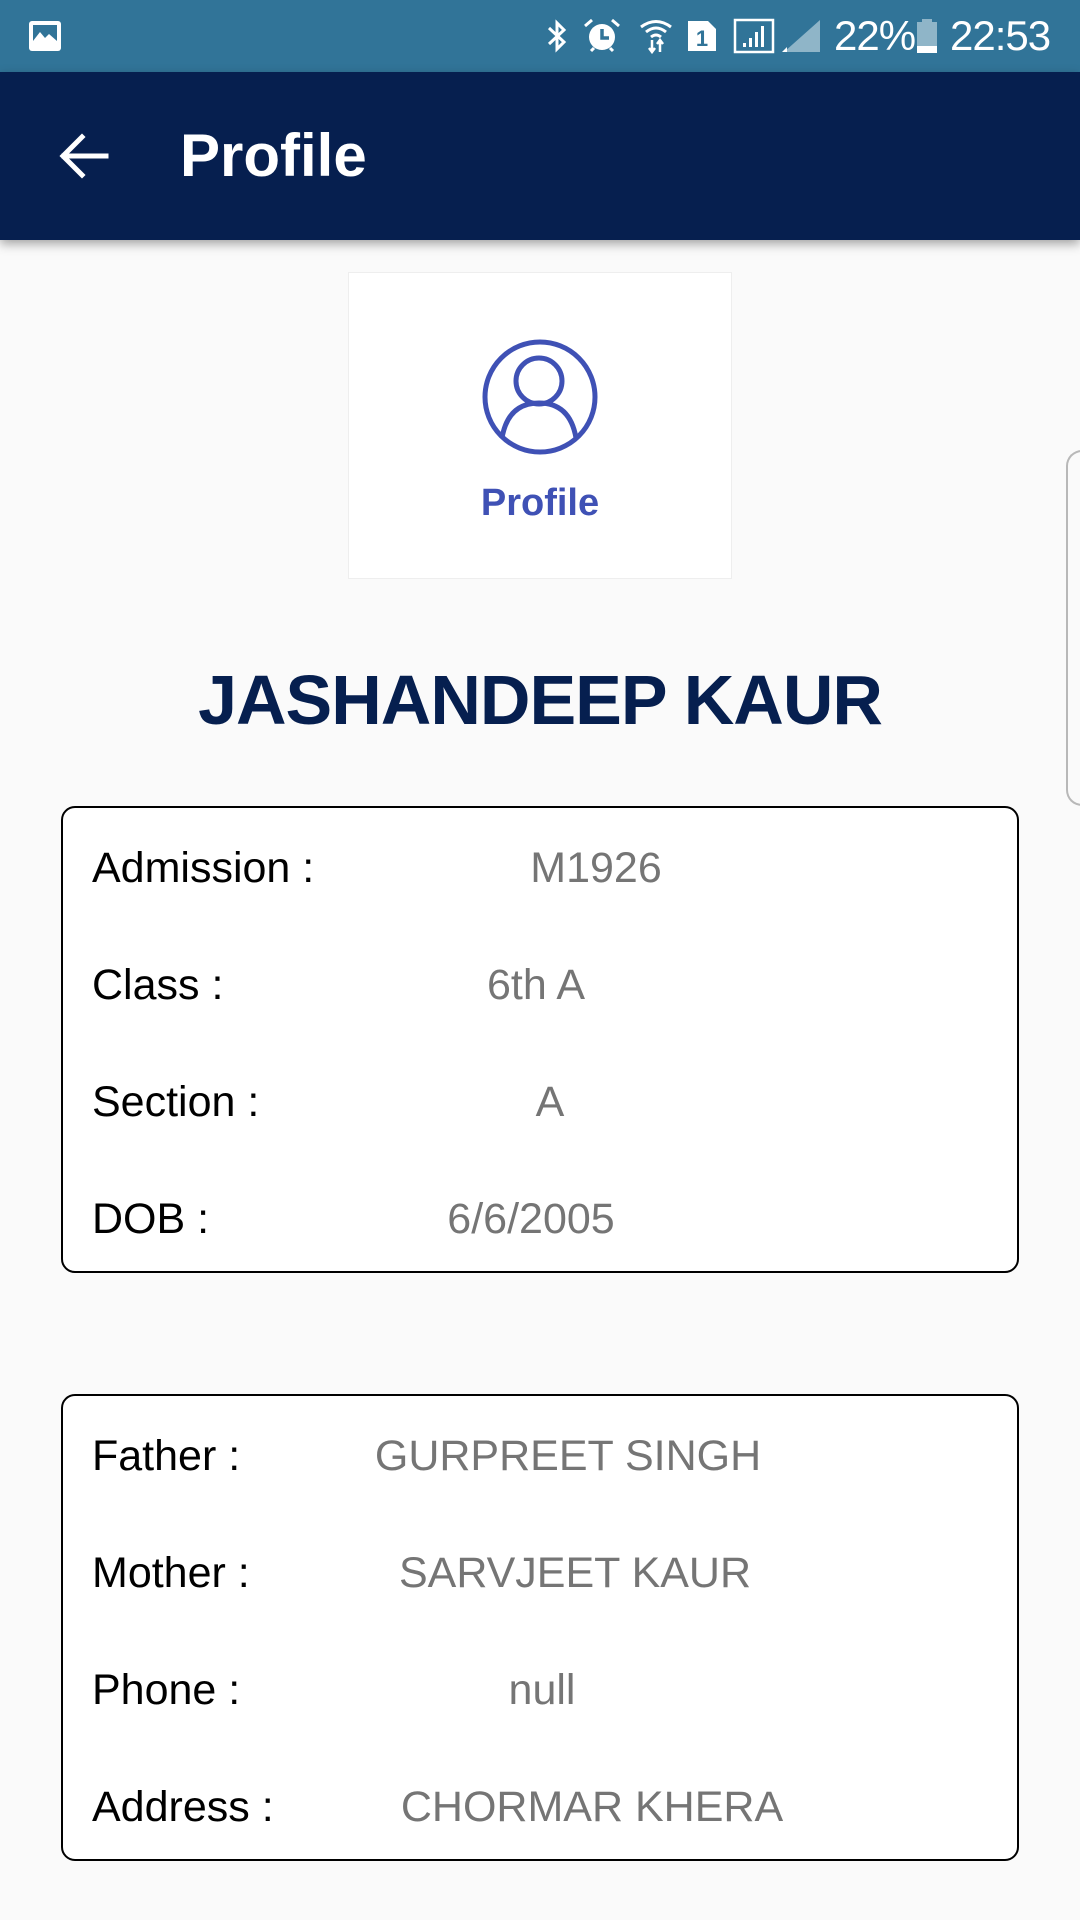 The width and height of the screenshot is (1080, 1920). I want to click on mother-label: Mother :, so click(171, 1573).